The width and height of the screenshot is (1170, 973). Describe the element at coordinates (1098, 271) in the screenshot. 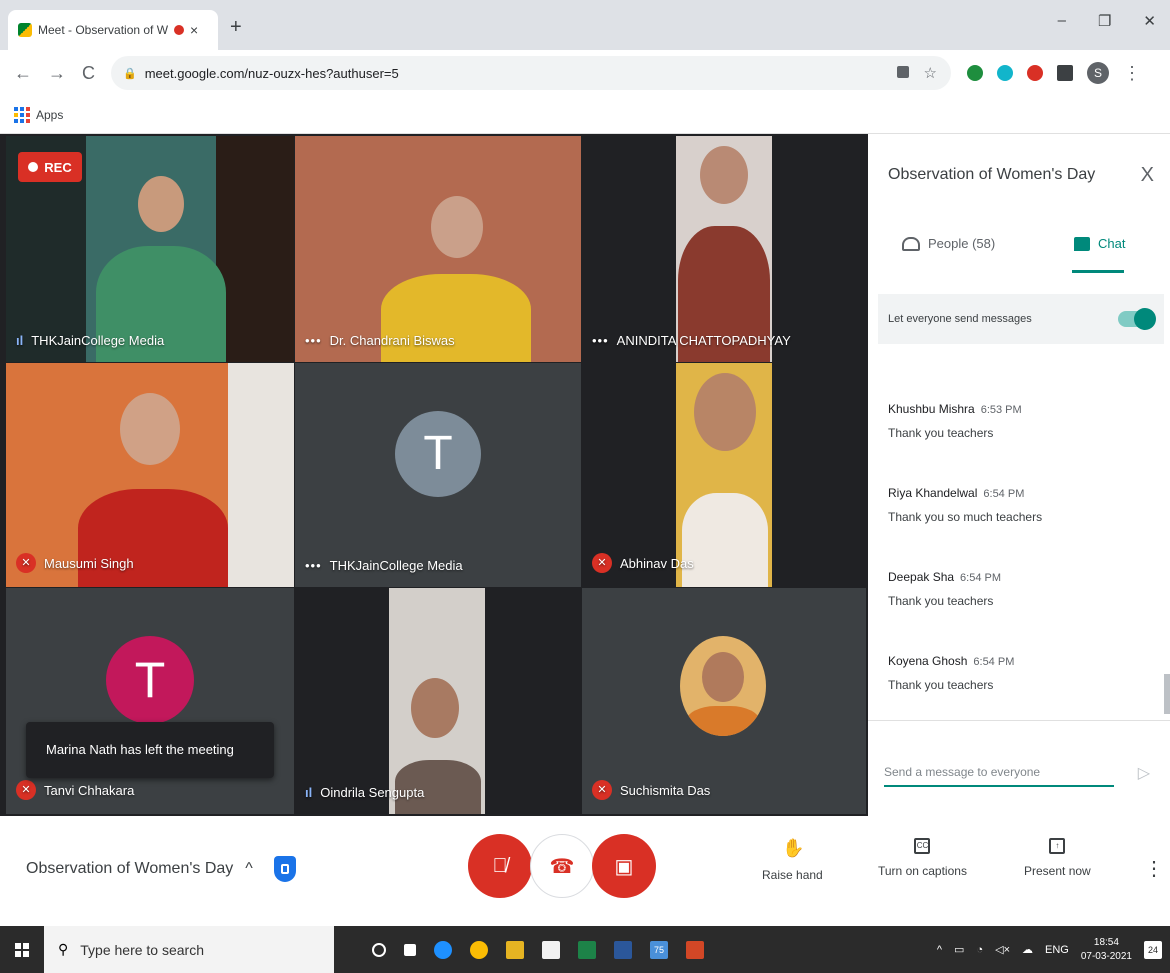

I see `active-tab-indicator` at that location.